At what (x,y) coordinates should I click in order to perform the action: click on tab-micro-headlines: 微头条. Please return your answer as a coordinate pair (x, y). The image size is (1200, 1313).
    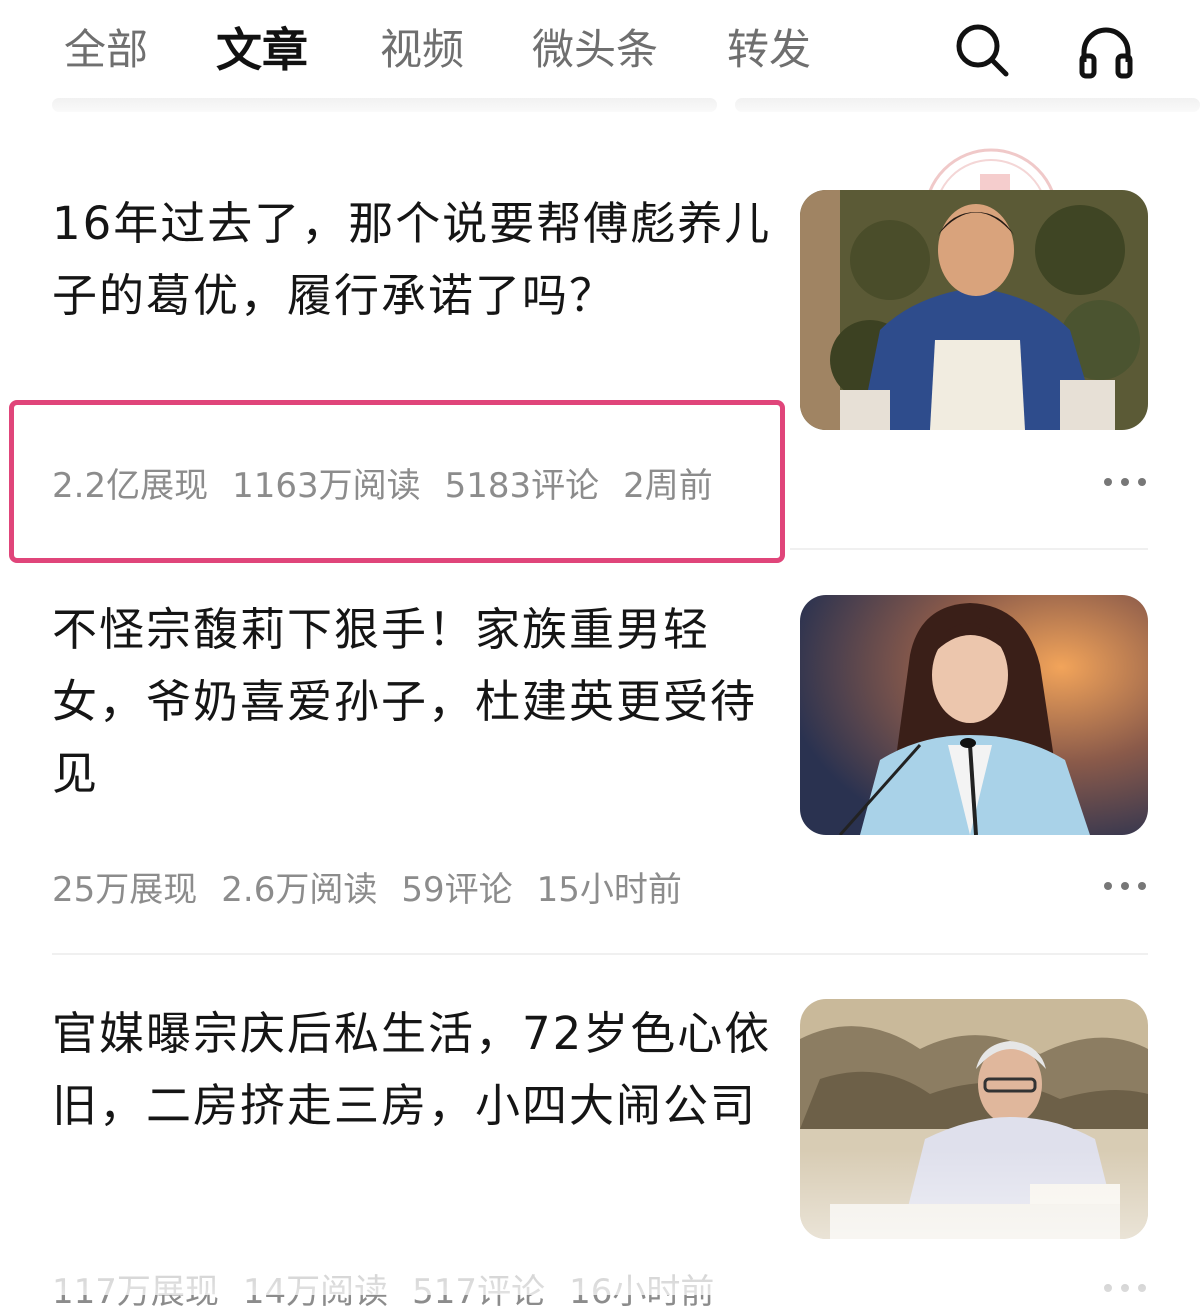
    Looking at the image, I should click on (595, 50).